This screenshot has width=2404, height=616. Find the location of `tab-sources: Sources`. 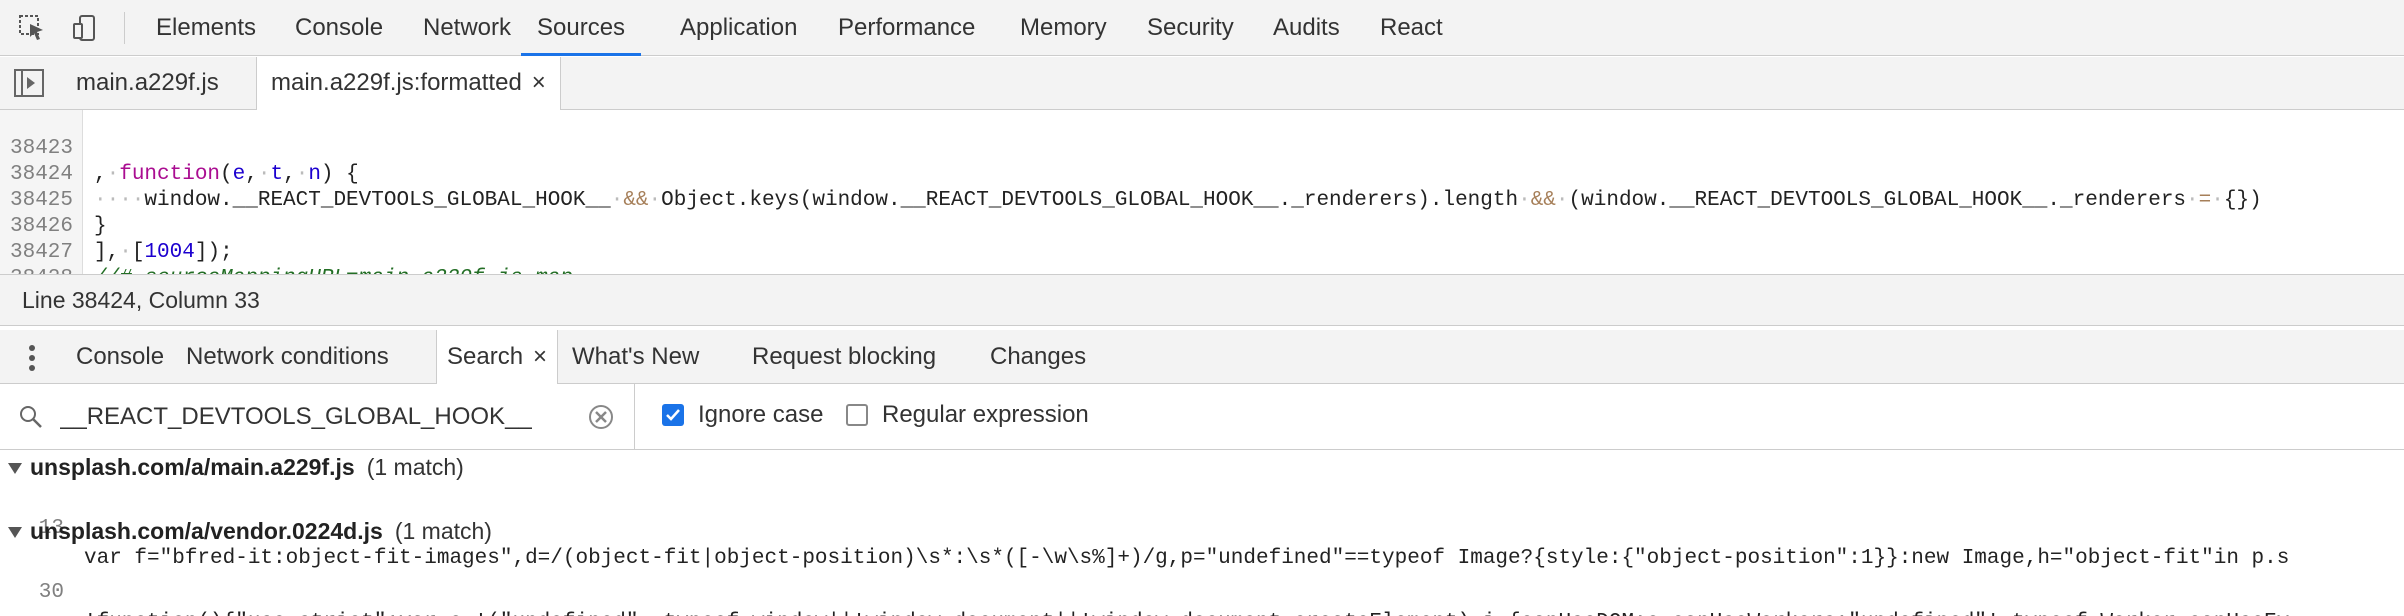

tab-sources: Sources is located at coordinates (581, 28).